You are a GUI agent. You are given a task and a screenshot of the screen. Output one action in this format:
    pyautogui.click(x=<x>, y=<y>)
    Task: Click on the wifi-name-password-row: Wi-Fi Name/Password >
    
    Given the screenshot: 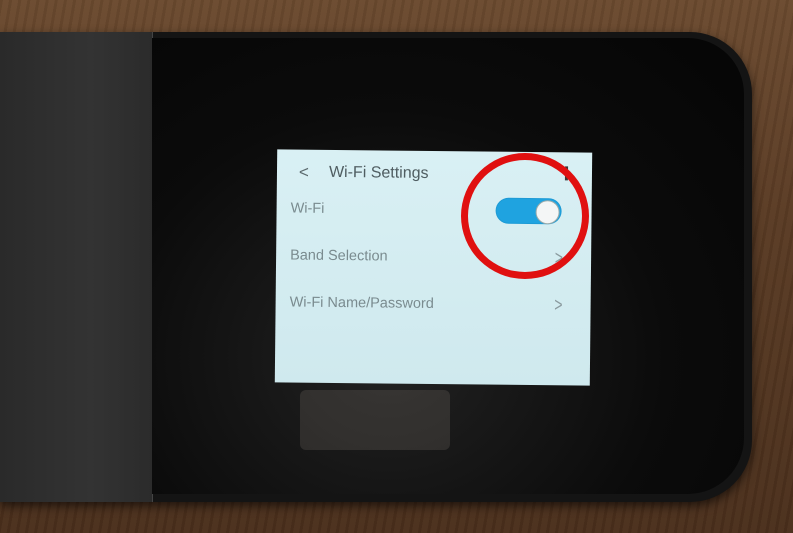 What is the action you would take?
    pyautogui.click(x=432, y=303)
    